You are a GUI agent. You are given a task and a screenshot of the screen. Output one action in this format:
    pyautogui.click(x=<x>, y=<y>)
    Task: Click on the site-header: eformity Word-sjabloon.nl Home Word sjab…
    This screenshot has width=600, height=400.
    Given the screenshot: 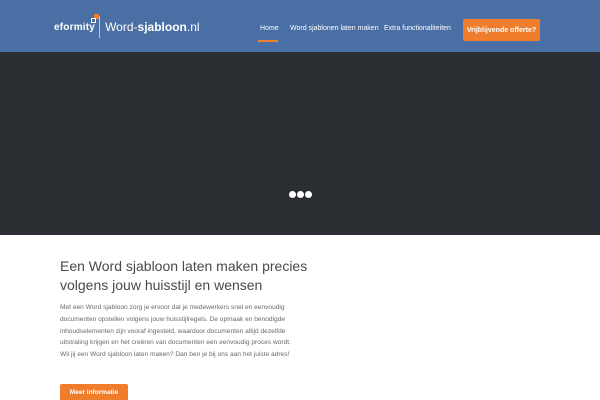 What is the action you would take?
    pyautogui.click(x=300, y=26)
    